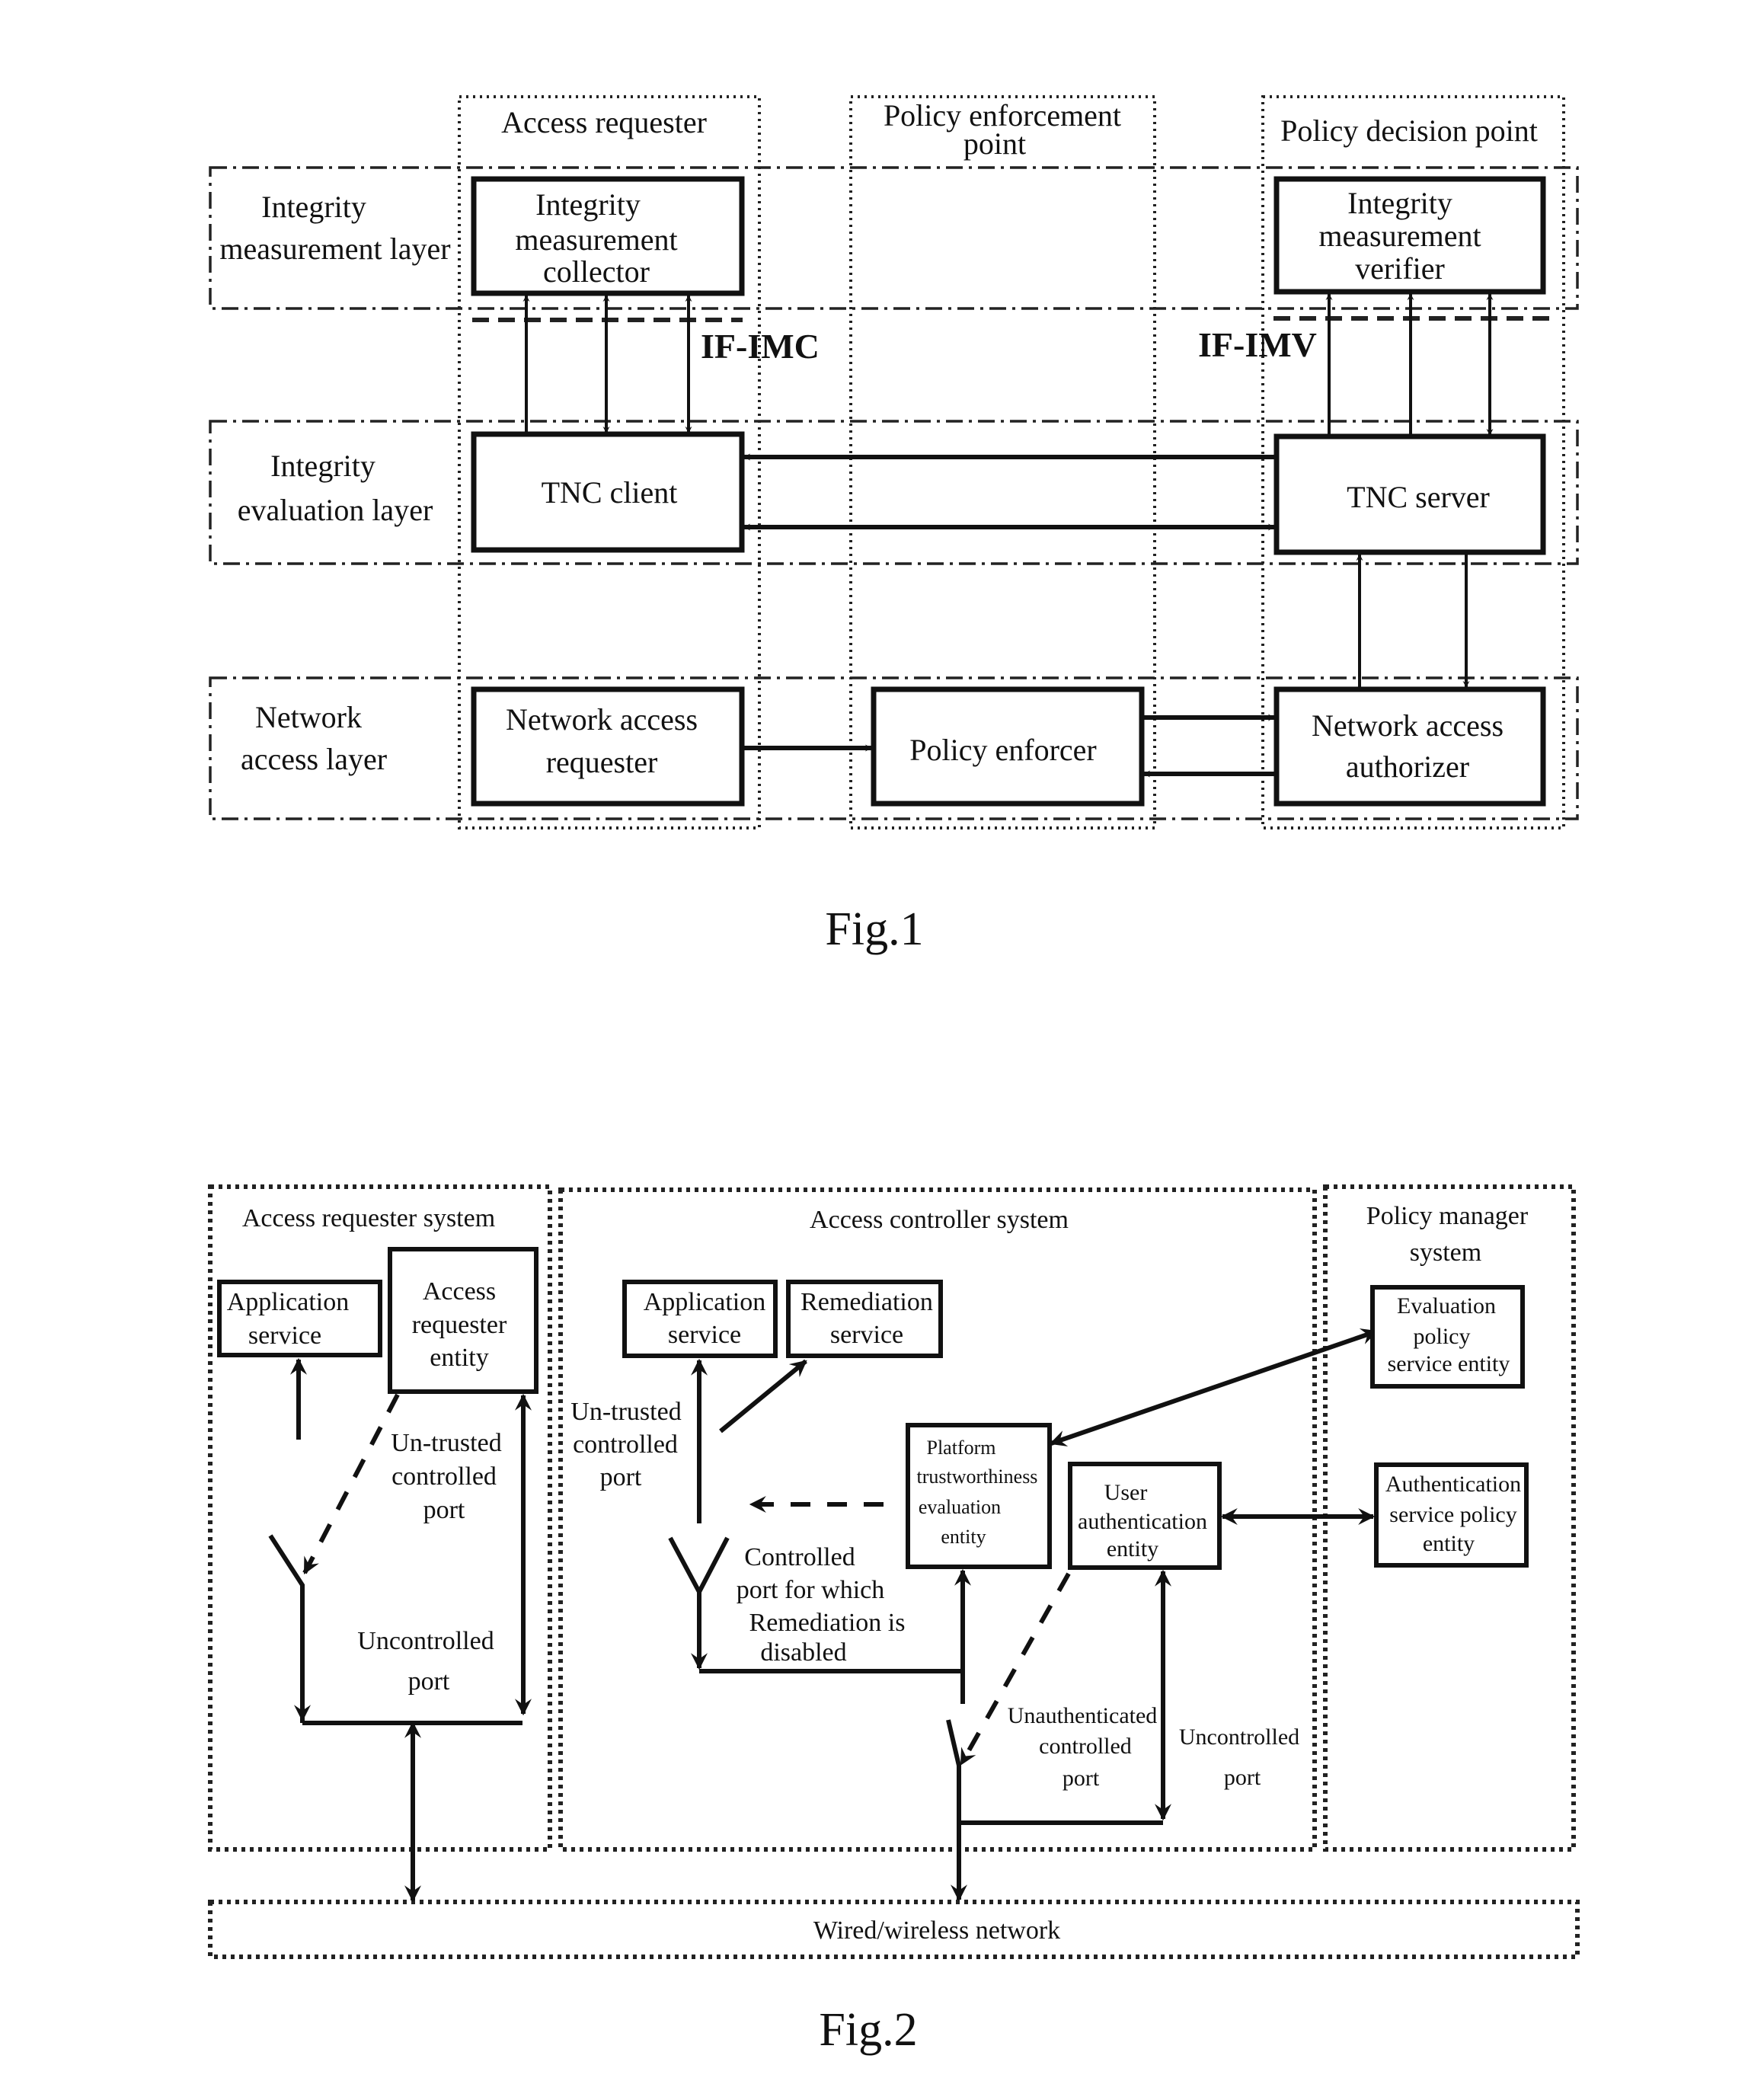  I want to click on column-header-access-requester: Access requester, so click(604, 122).